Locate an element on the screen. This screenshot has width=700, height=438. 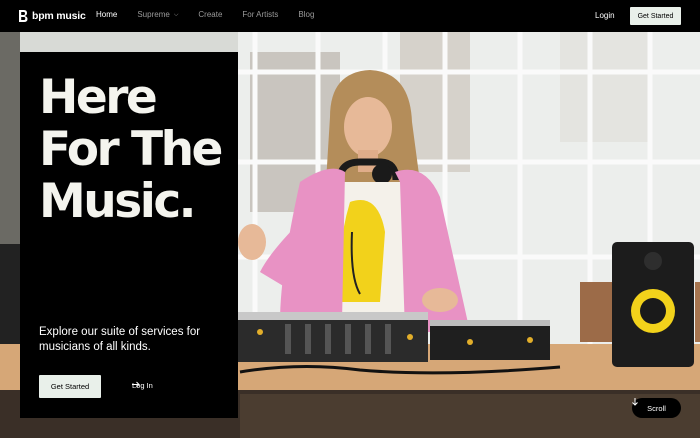
scroll-label: Scroll is located at coordinates (656, 408).